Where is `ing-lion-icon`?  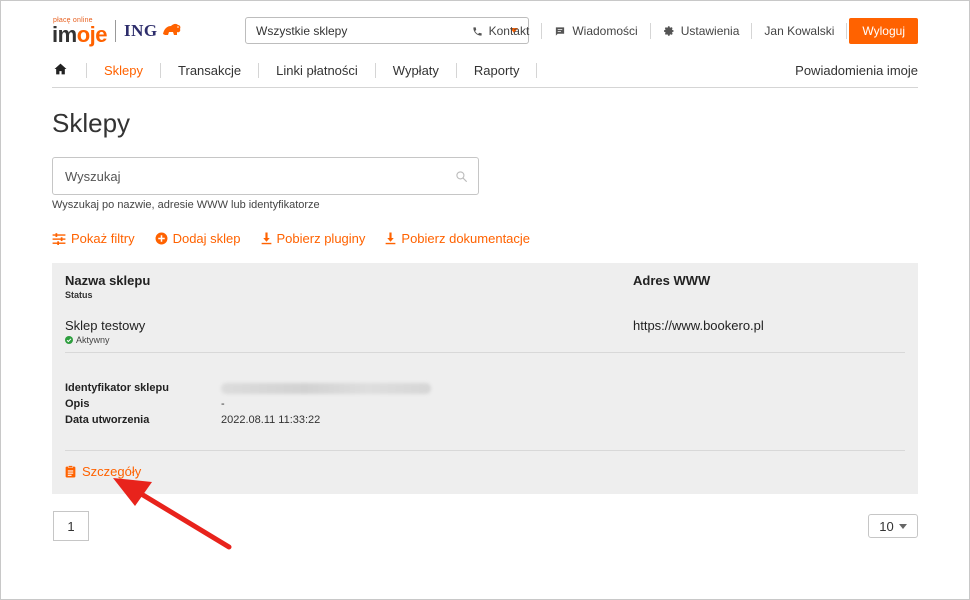
ing-lion-icon is located at coordinates (172, 31).